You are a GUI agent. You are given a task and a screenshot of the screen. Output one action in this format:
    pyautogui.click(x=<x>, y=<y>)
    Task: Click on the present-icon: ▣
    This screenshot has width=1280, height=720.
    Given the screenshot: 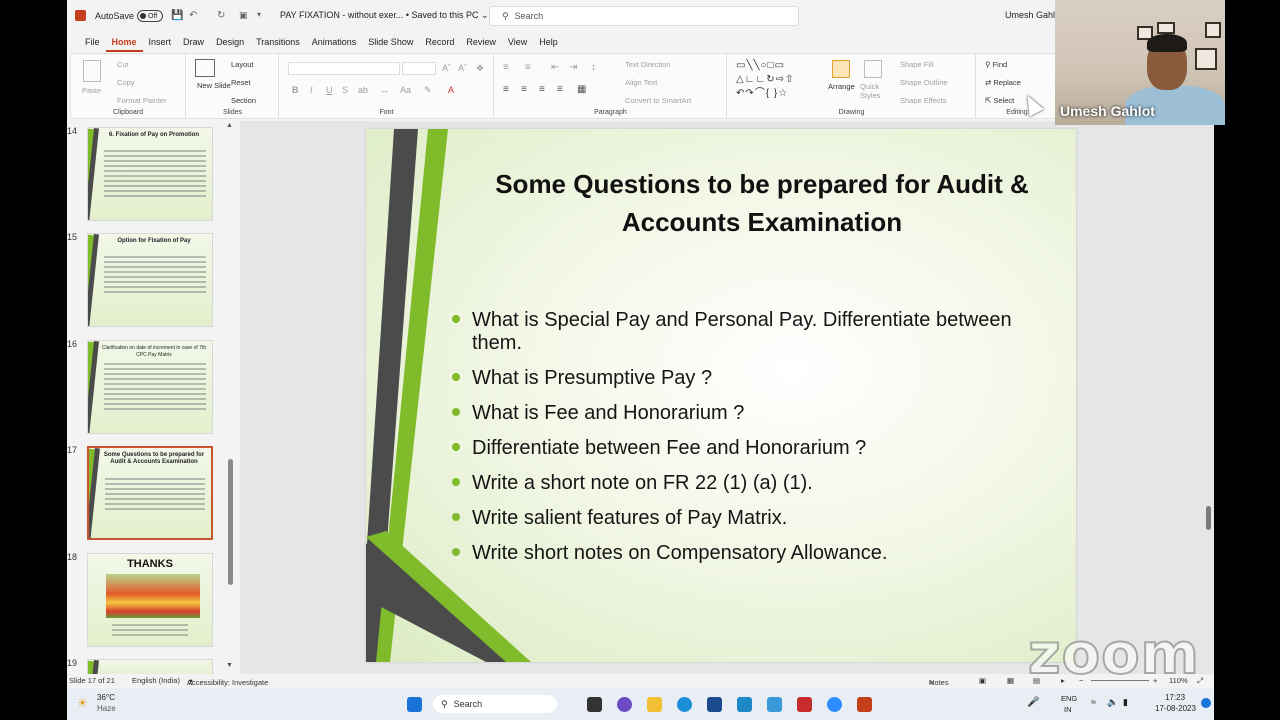 What is the action you would take?
    pyautogui.click(x=243, y=15)
    